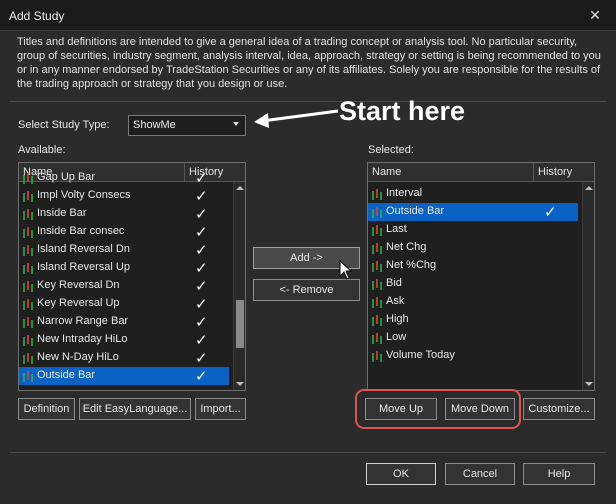 Image resolution: width=616 pixels, height=504 pixels. What do you see at coordinates (124, 178) in the screenshot?
I see `list-item: Gap Up Bar ✓` at bounding box center [124, 178].